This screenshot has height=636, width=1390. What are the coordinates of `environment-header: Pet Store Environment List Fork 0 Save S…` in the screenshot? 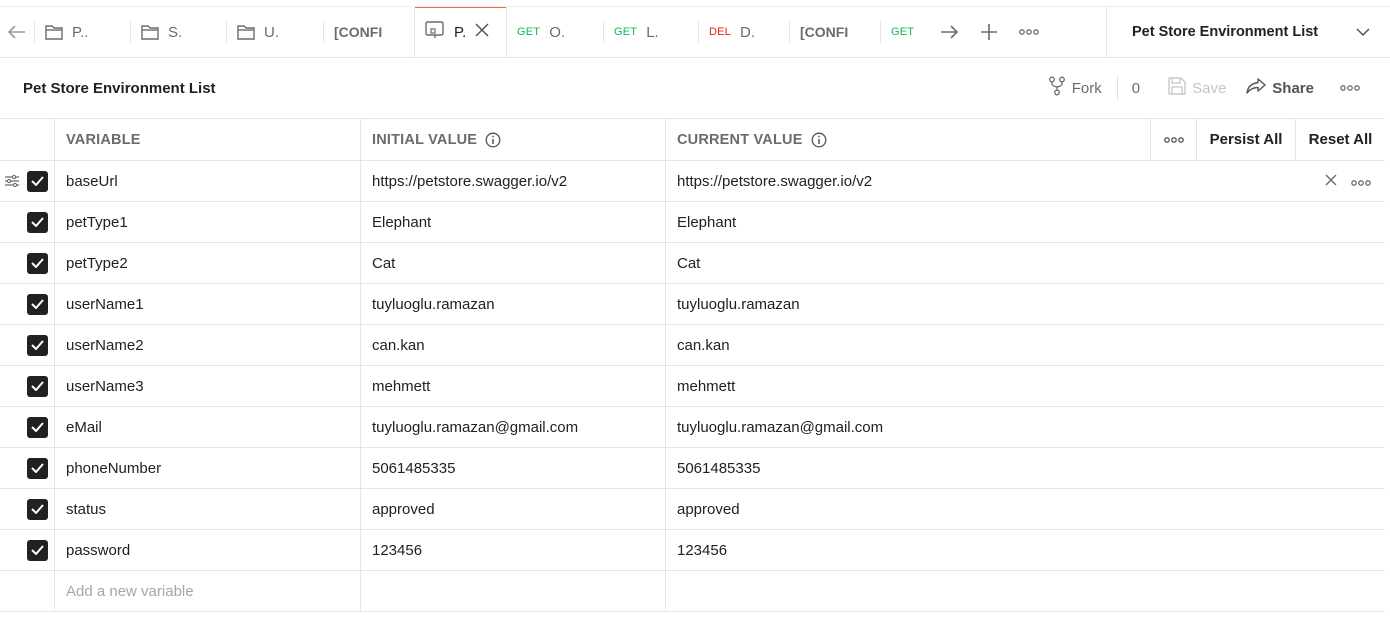 It's located at (695, 88).